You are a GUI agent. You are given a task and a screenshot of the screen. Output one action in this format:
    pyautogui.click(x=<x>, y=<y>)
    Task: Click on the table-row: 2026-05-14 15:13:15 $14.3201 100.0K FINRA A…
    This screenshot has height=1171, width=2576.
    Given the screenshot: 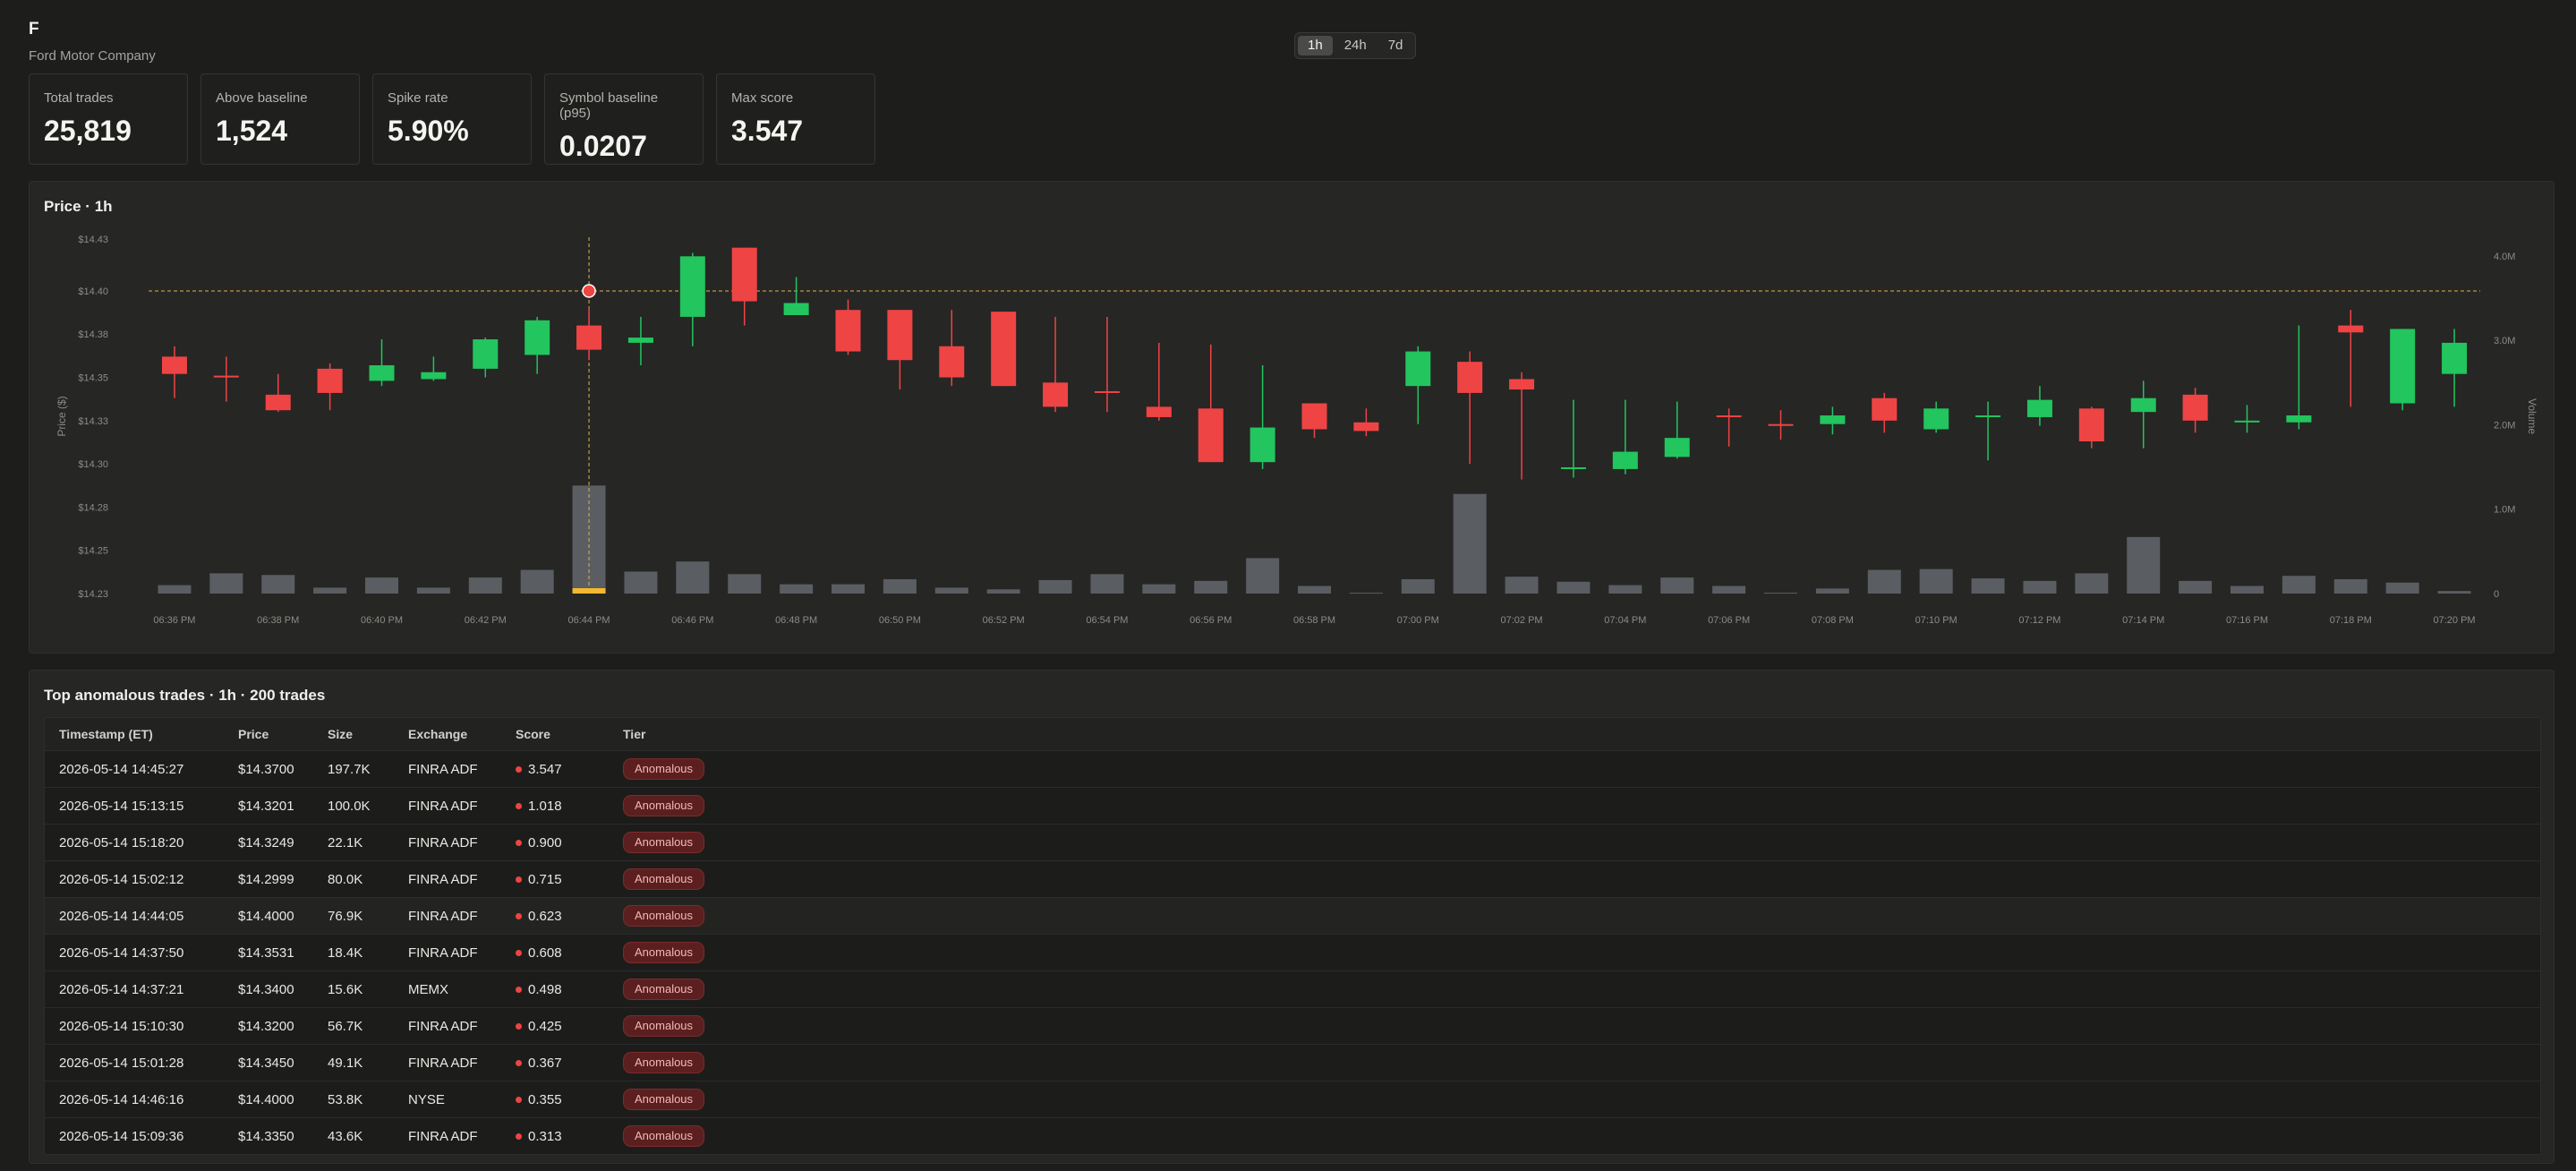 What is the action you would take?
    pyautogui.click(x=1292, y=805)
    